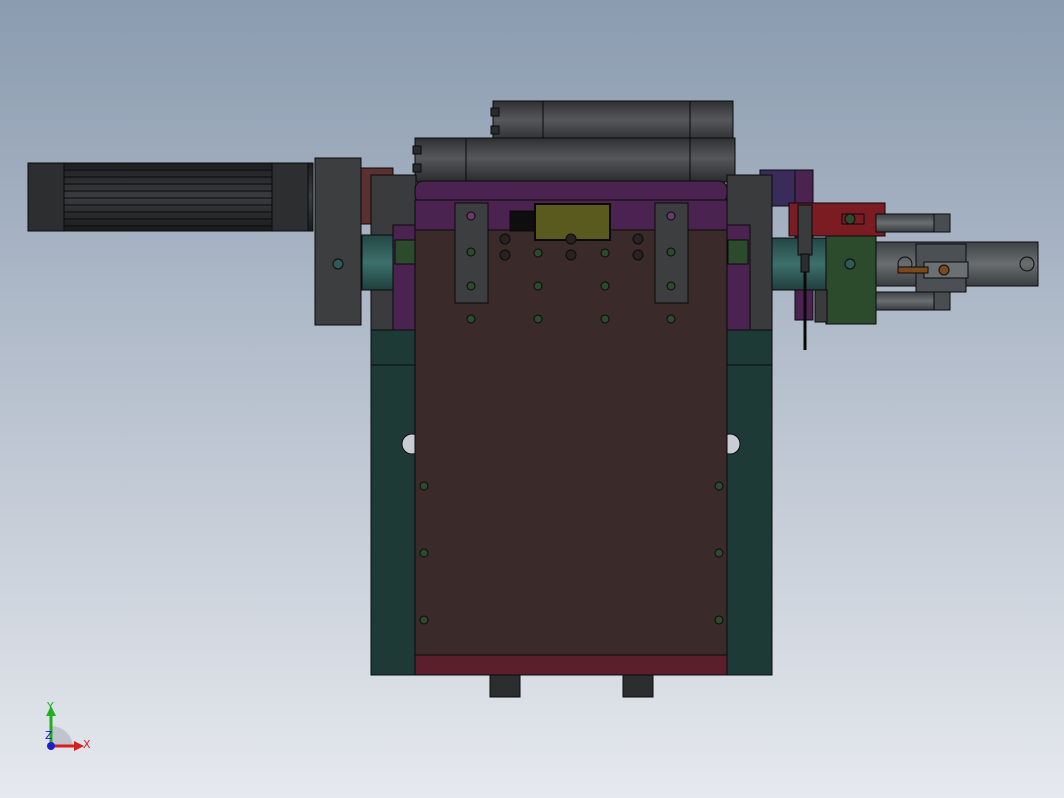  I want to click on right-vertical-bracket, so click(671, 253).